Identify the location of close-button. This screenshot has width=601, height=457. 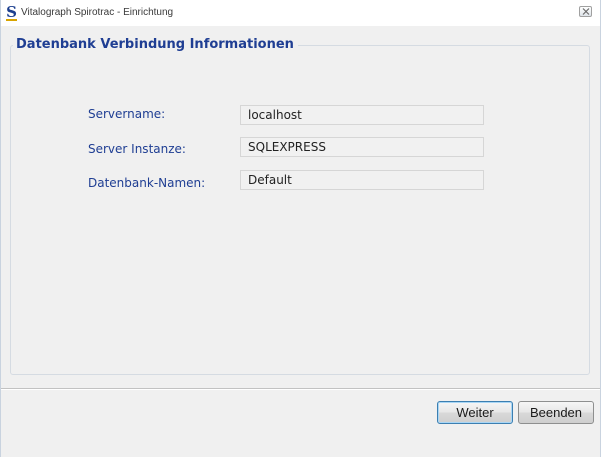
(585, 11).